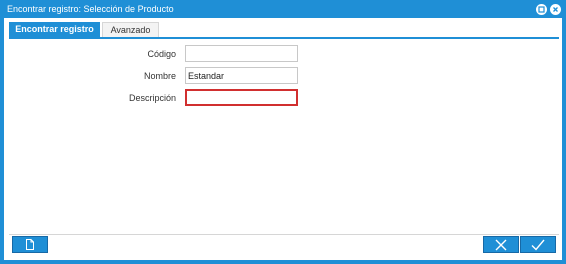 This screenshot has width=566, height=264. I want to click on nombre-field, so click(241, 75).